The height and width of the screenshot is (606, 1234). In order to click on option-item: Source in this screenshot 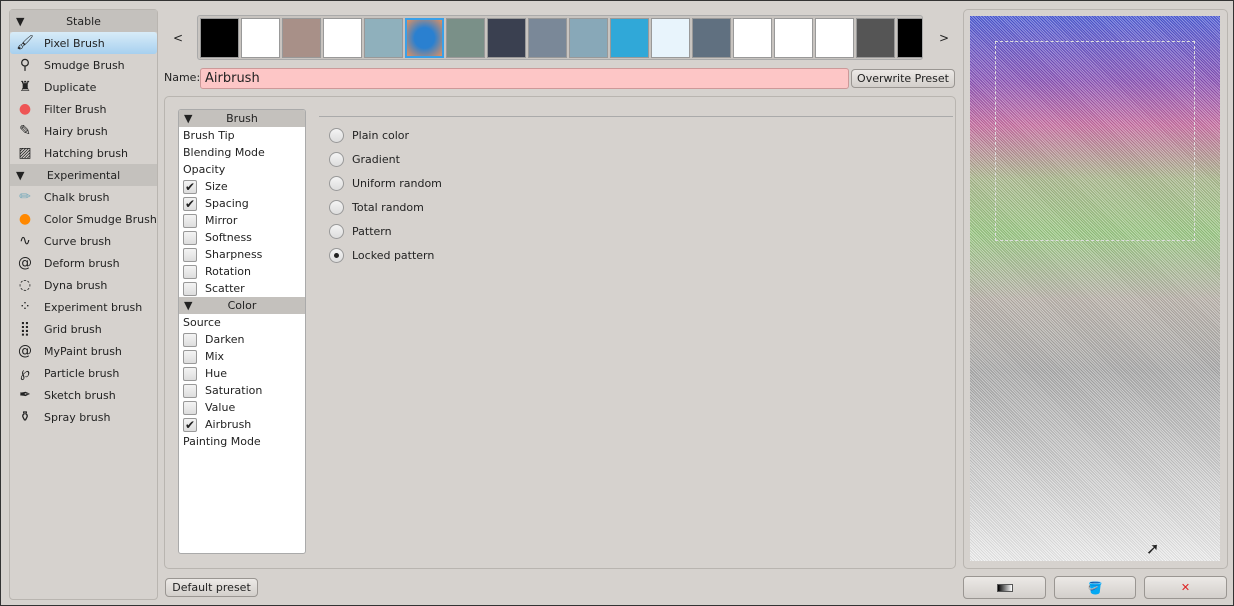, I will do `click(242, 322)`.